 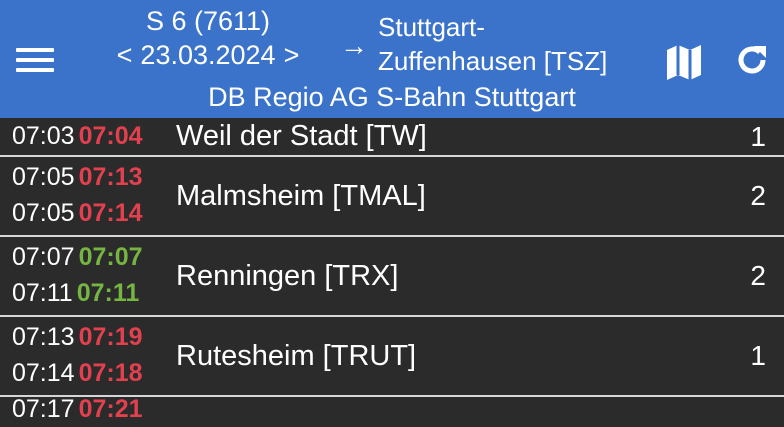 I want to click on realtime-departure: 07:14, so click(x=110, y=213).